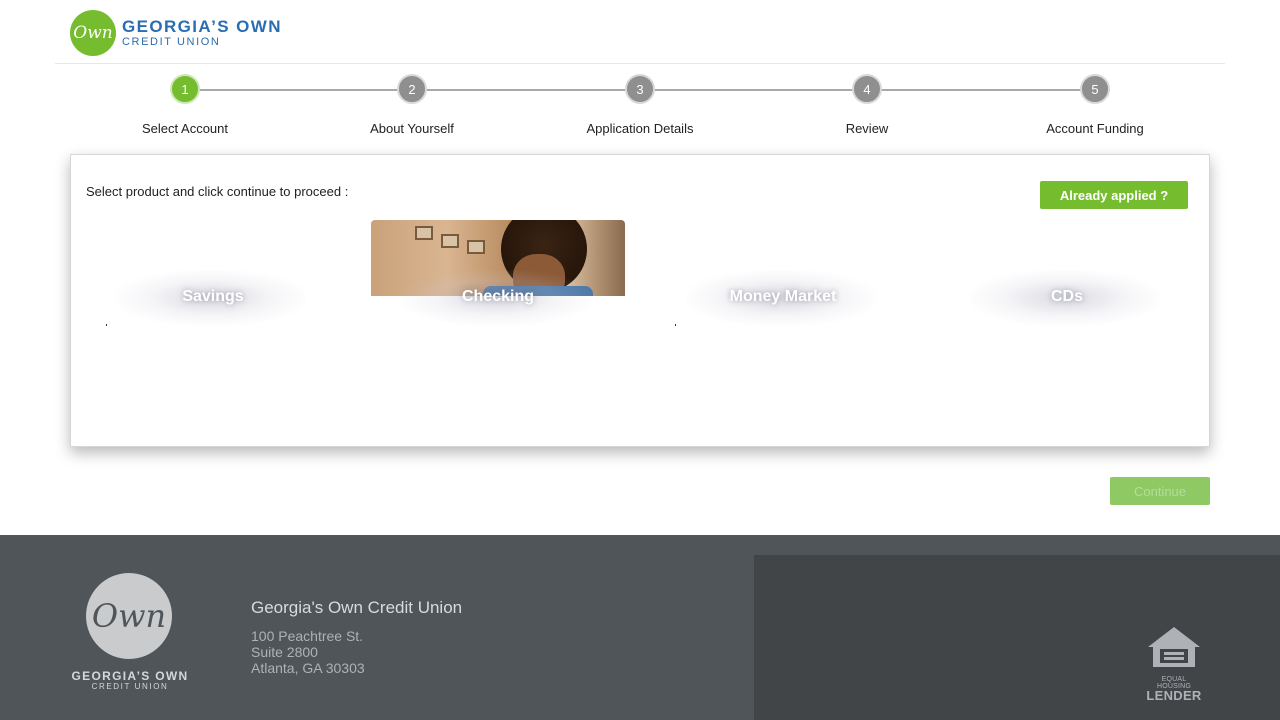 The width and height of the screenshot is (1280, 720). I want to click on georgias-own-logo: Own GEORGIA’S OWN CREDIT UNION, so click(176, 33).